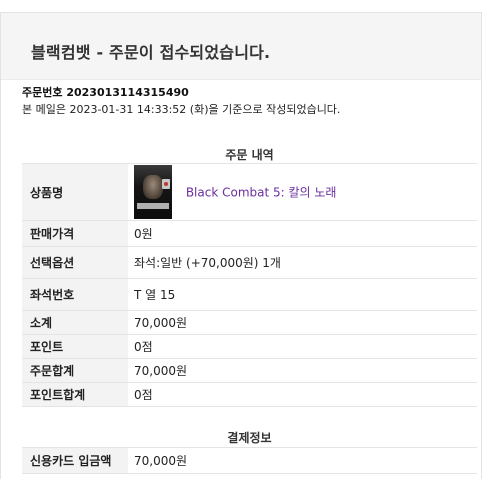  Describe the element at coordinates (249, 155) in the screenshot. I see `order-details-title: 주문 내역` at that location.